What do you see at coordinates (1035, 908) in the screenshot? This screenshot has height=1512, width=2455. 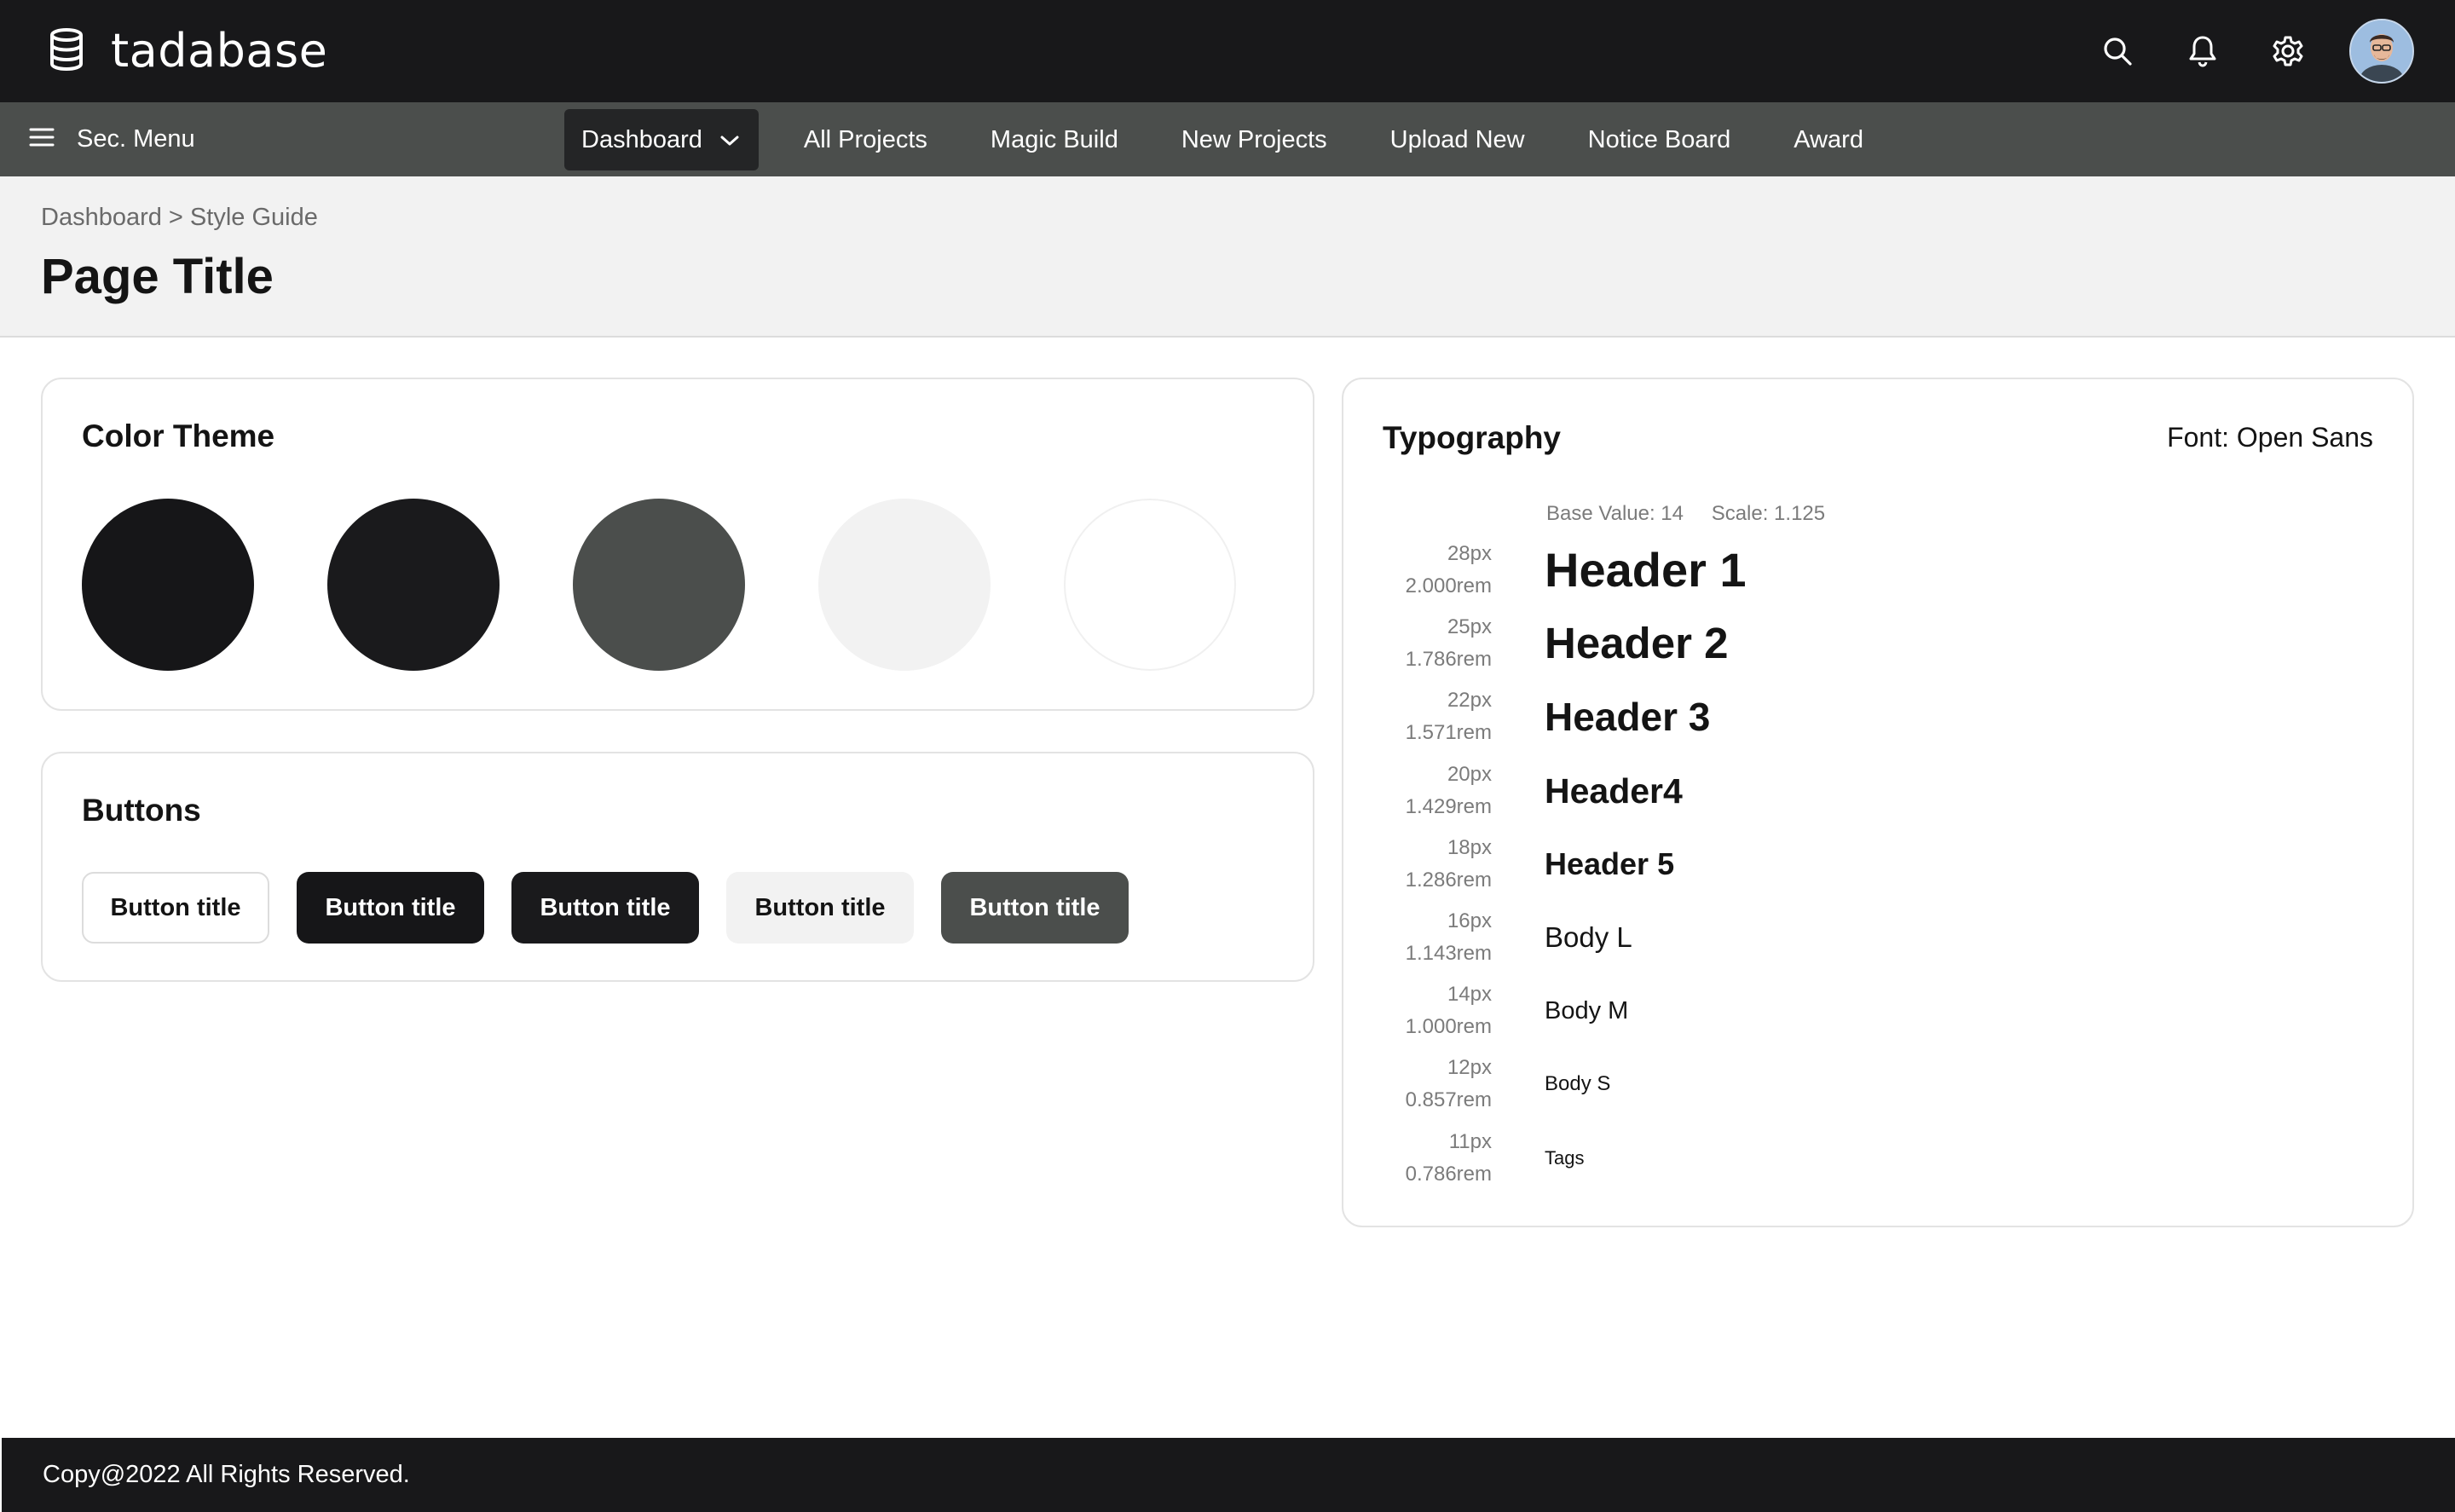 I see `button-gray: Button title` at bounding box center [1035, 908].